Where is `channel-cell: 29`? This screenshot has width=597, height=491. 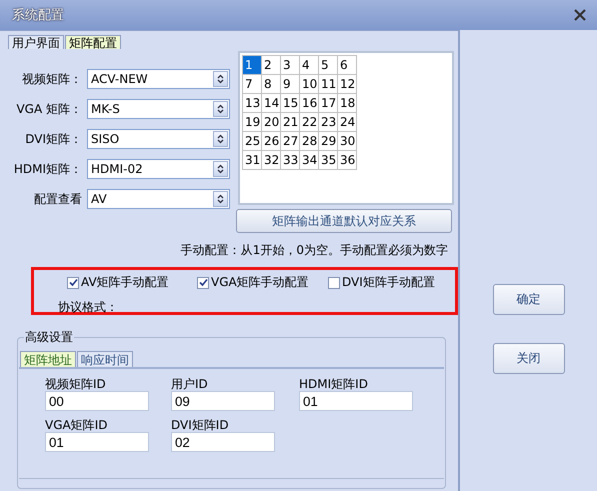 channel-cell: 29 is located at coordinates (328, 141).